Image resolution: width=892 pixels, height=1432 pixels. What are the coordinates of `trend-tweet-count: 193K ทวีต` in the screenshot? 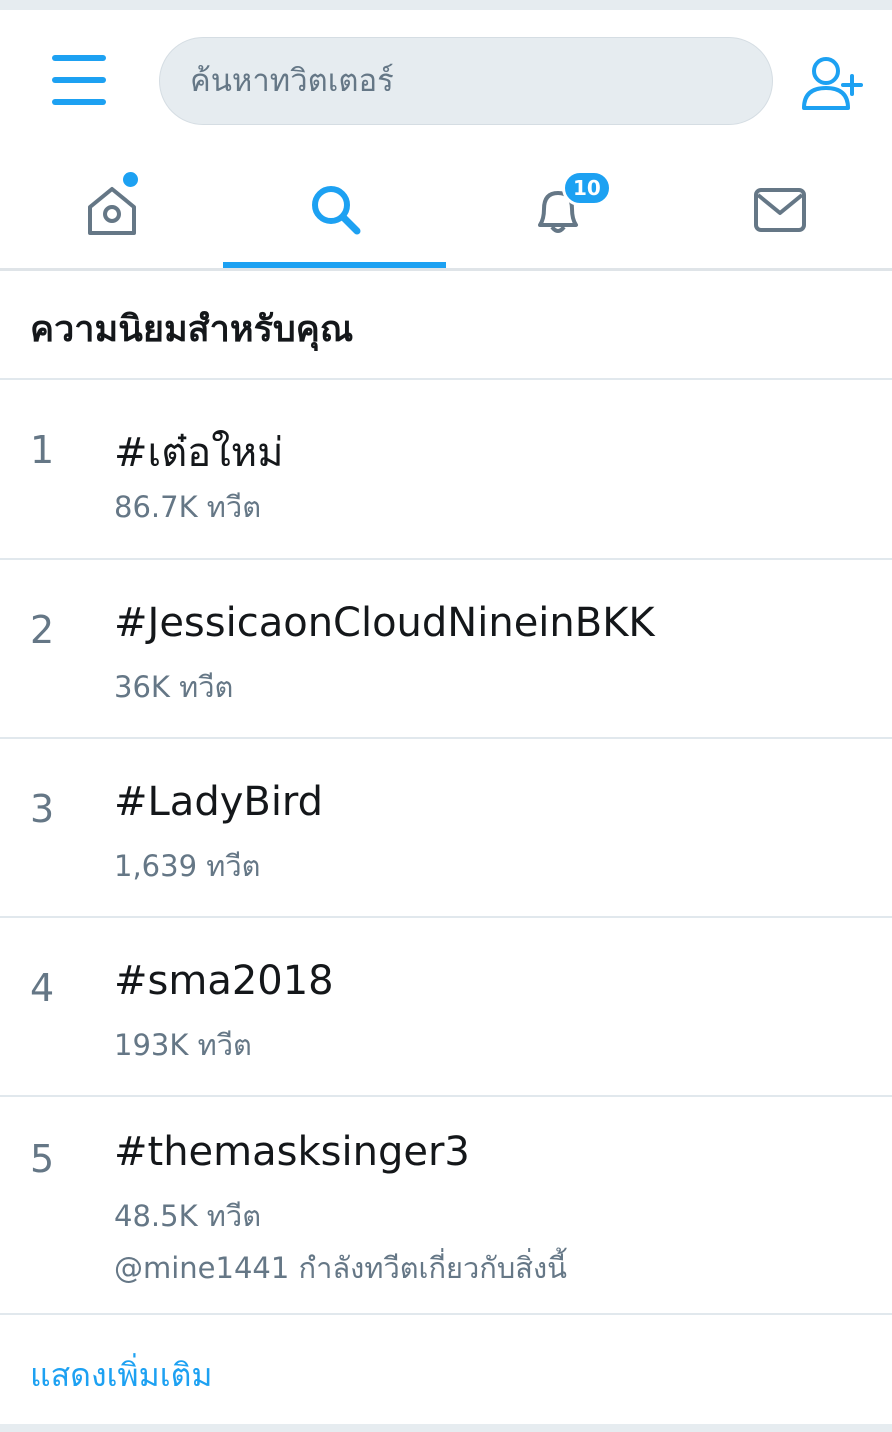 It's located at (183, 1045).